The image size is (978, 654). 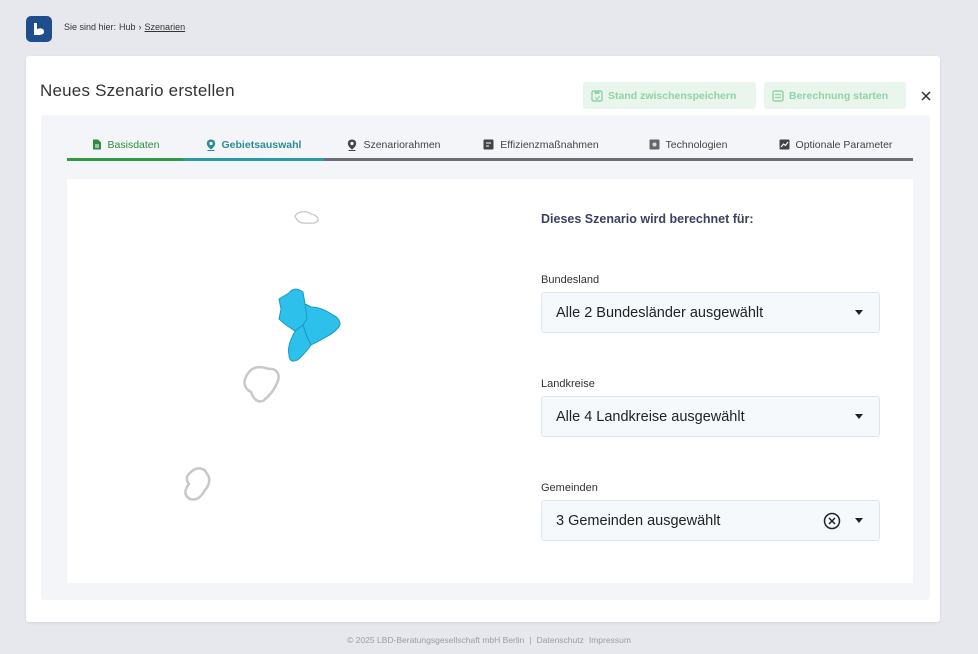 What do you see at coordinates (96, 144) in the screenshot?
I see `document-icon` at bounding box center [96, 144].